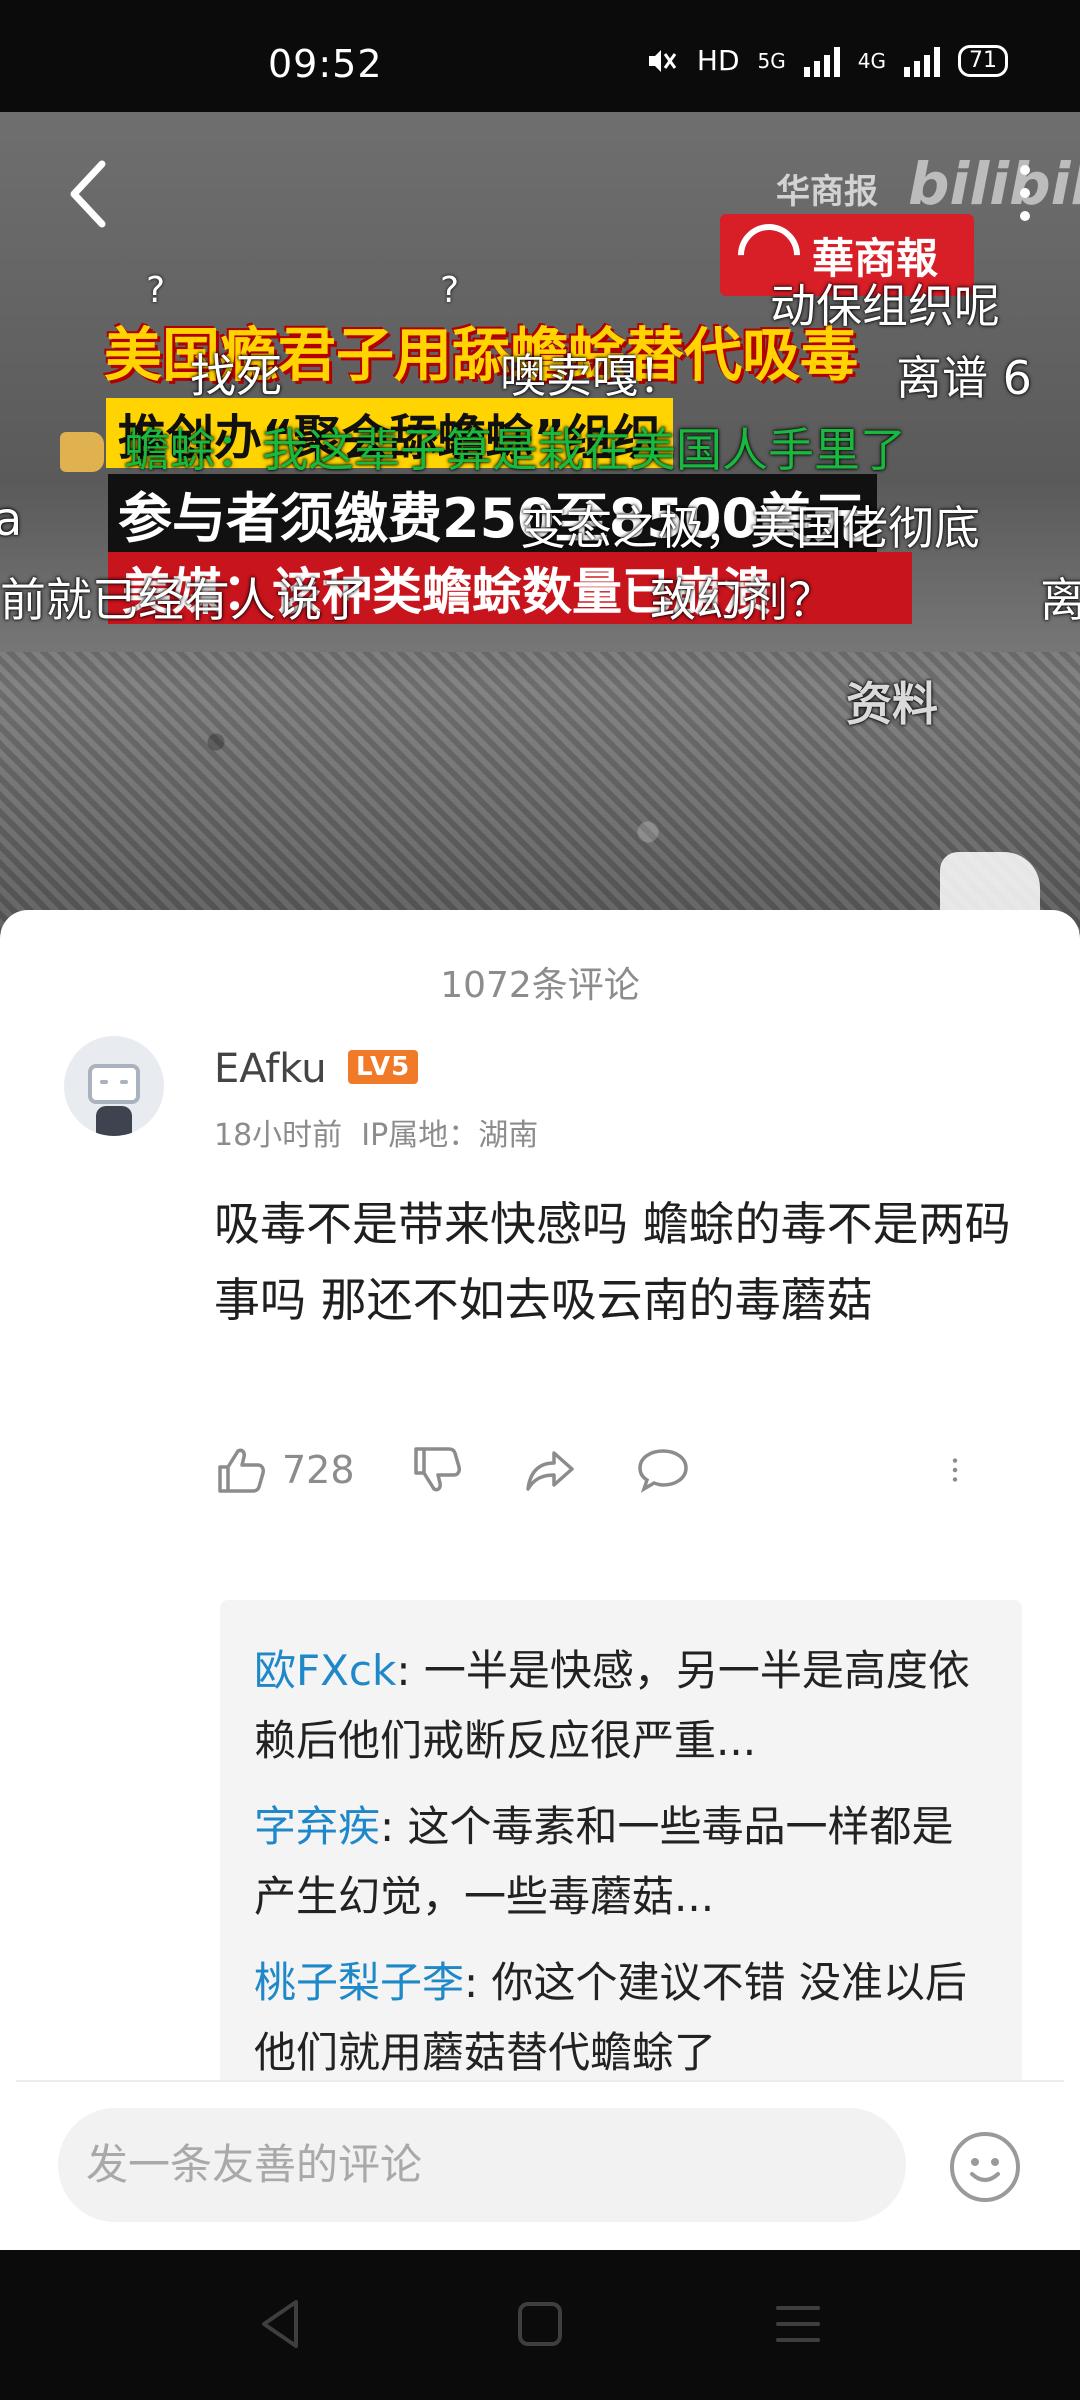 The height and width of the screenshot is (2400, 1080). I want to click on like-count: 728, so click(318, 1470).